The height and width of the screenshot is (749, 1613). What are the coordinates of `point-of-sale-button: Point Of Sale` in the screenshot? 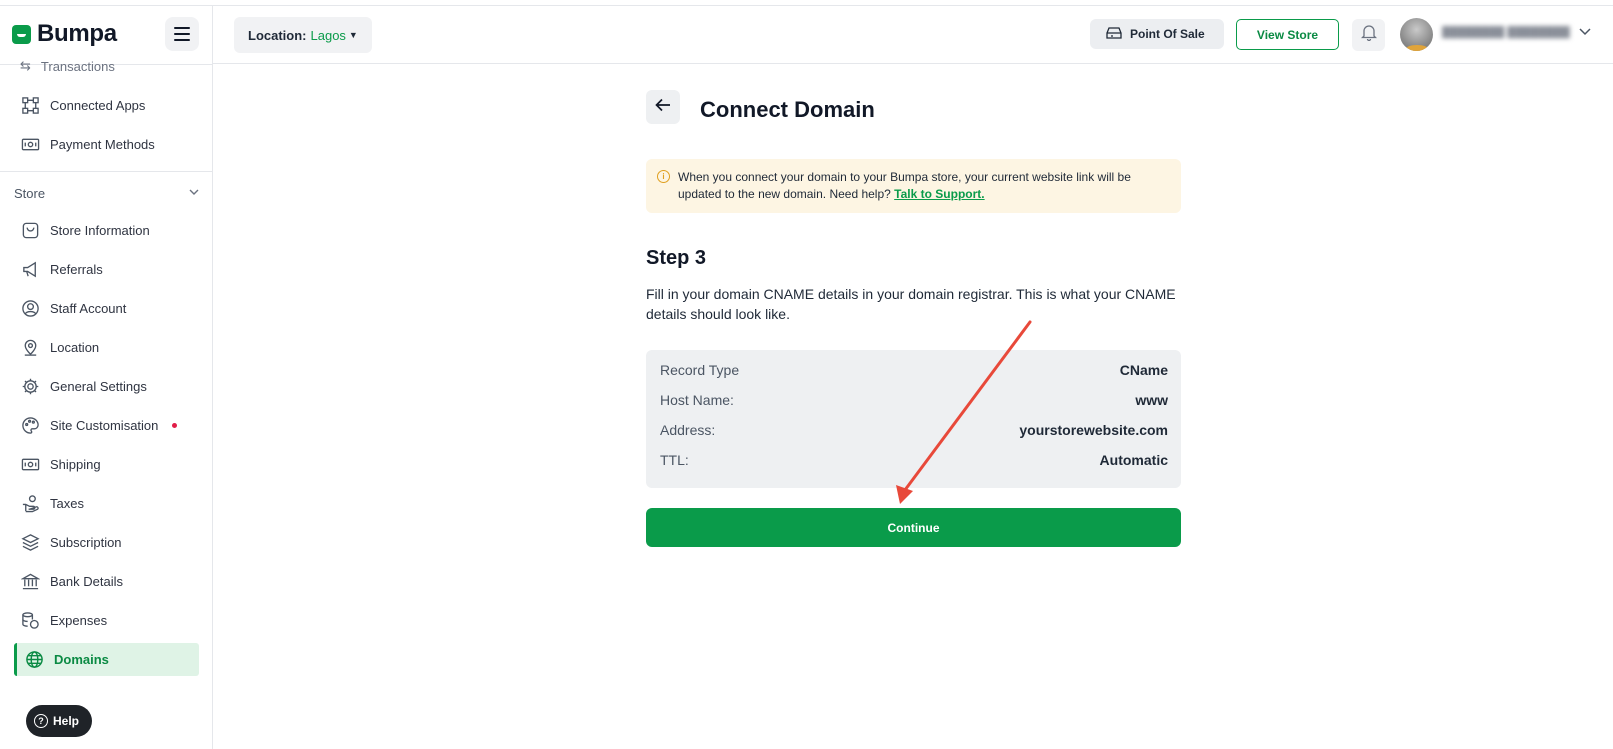 It's located at (1157, 34).